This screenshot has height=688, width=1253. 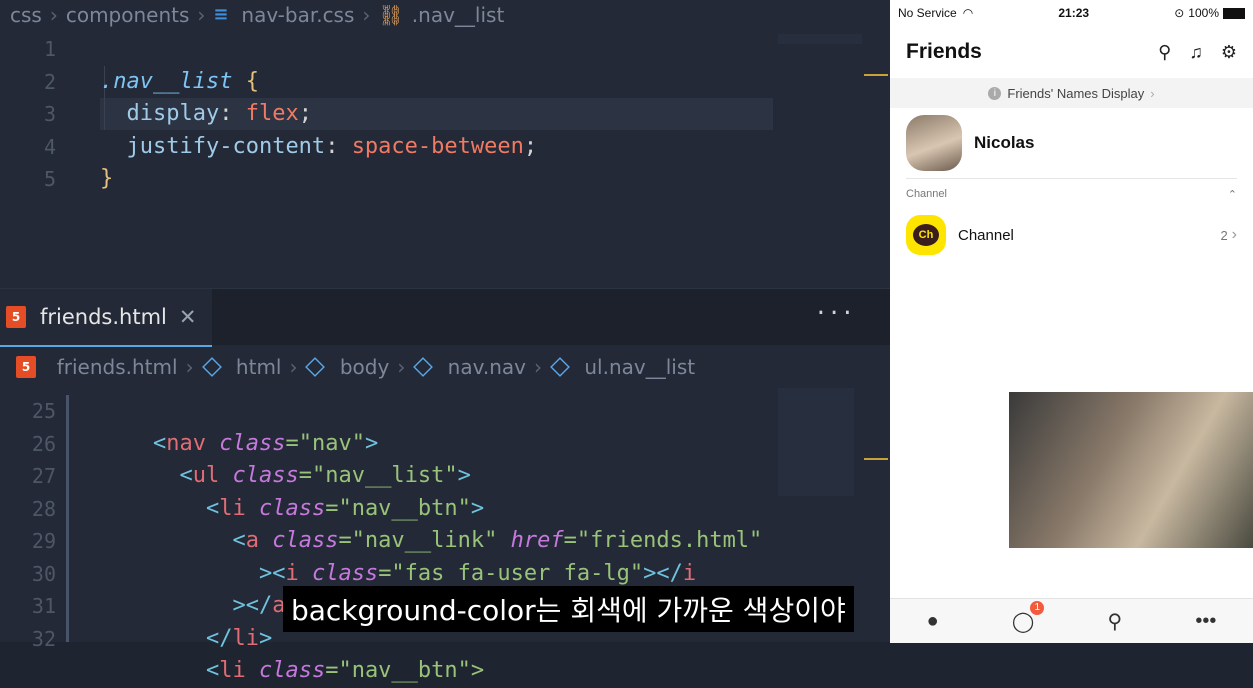 What do you see at coordinates (834, 313) in the screenshot?
I see `more-actions-icon: ···` at bounding box center [834, 313].